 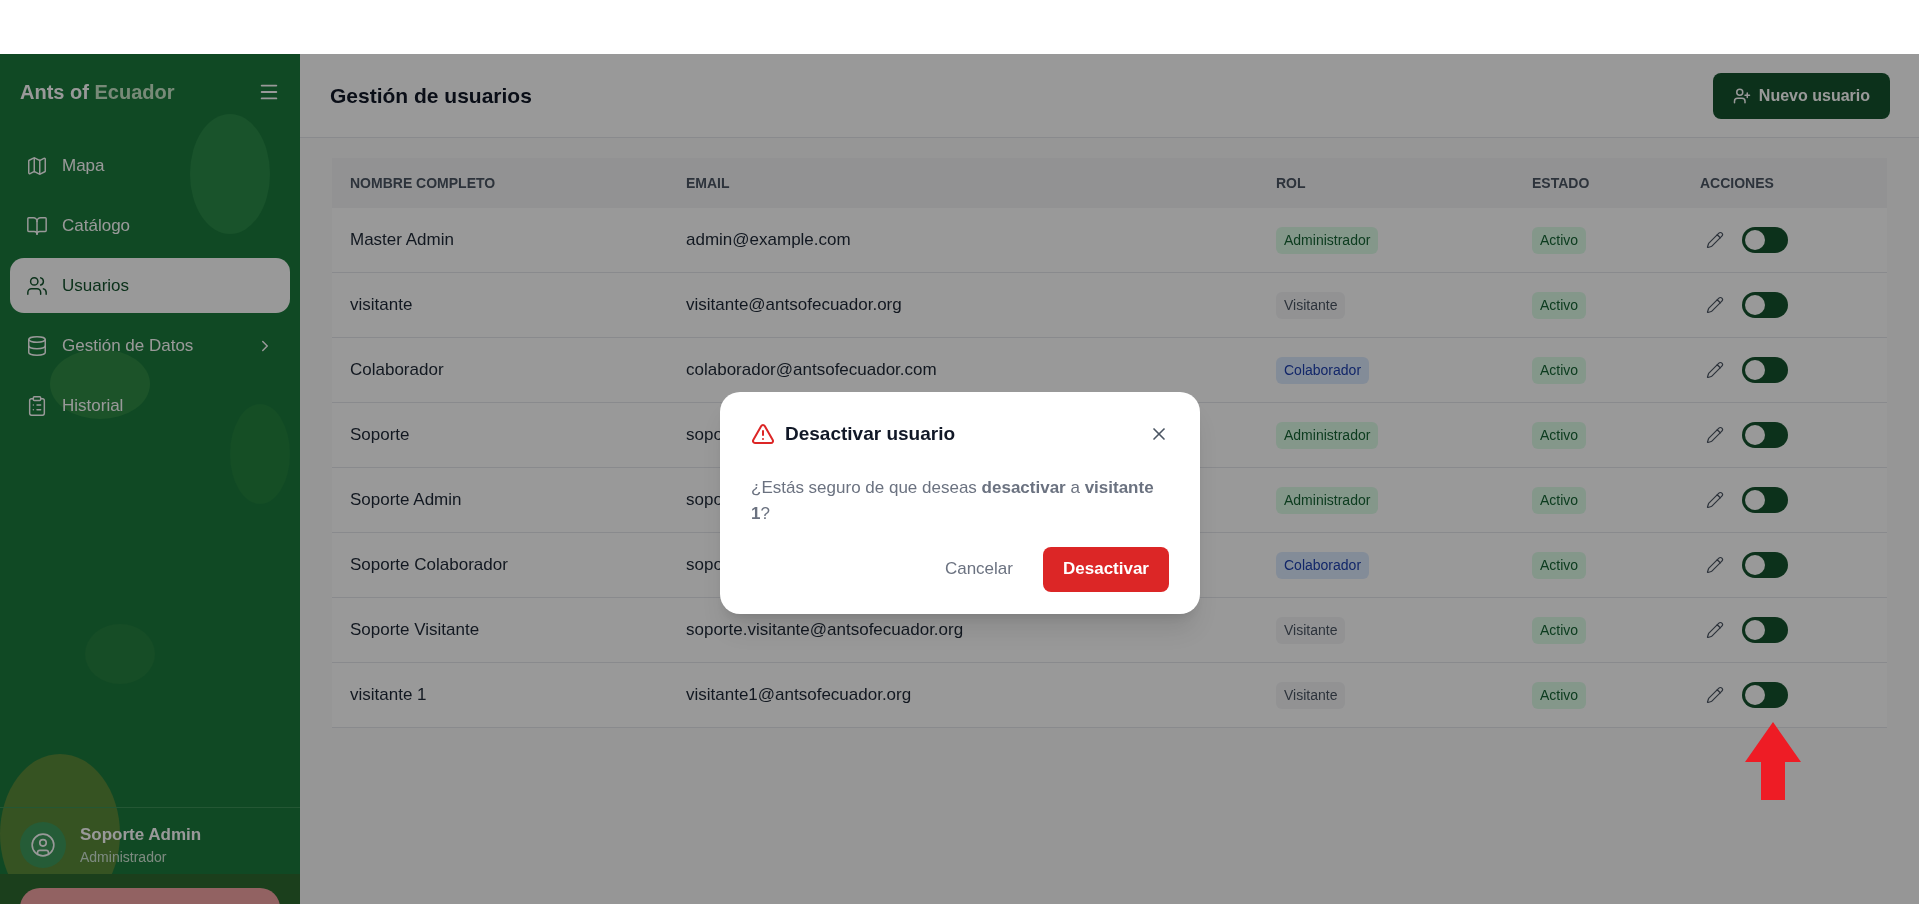 I want to click on table-cell-text: admin@example.com, so click(x=768, y=240).